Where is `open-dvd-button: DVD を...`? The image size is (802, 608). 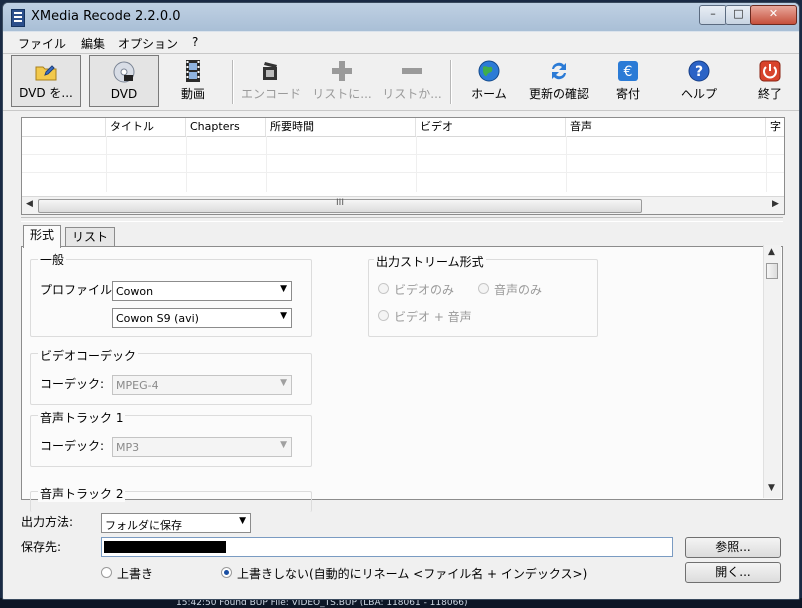 open-dvd-button: DVD を... is located at coordinates (46, 81).